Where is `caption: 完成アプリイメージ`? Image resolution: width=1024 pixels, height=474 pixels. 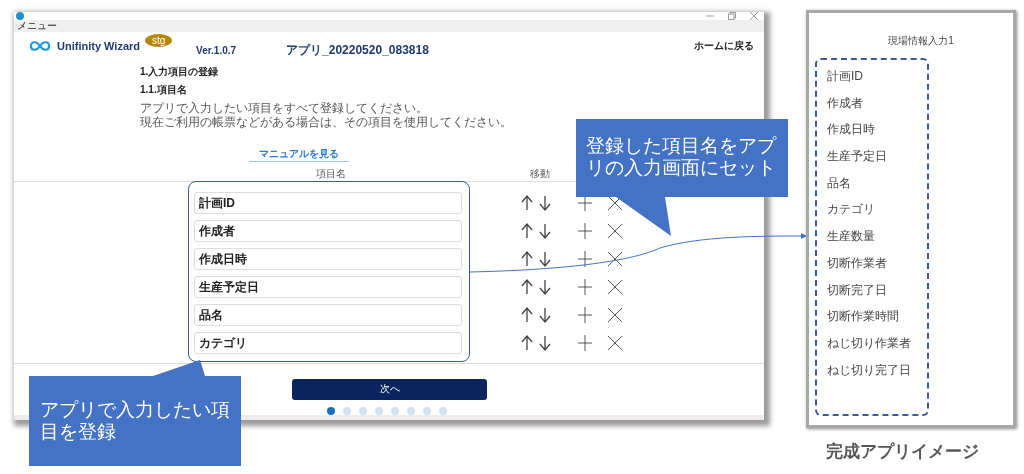
caption: 完成アプリイメージ is located at coordinates (902, 452).